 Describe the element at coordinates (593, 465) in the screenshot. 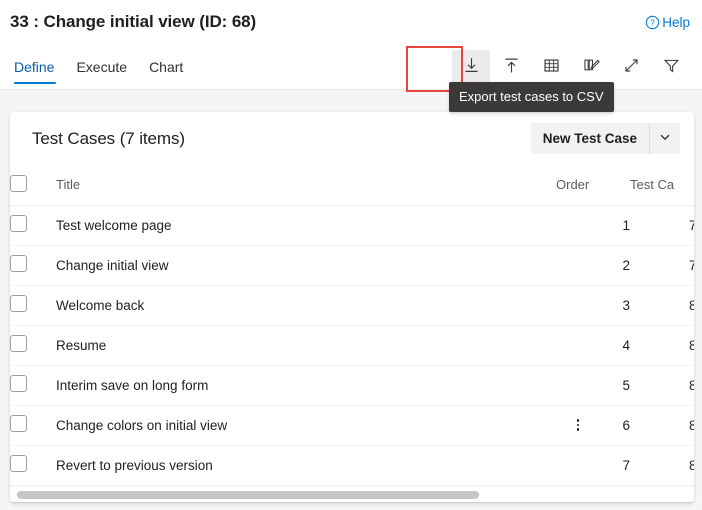

I see `row-order-cell: 7` at that location.